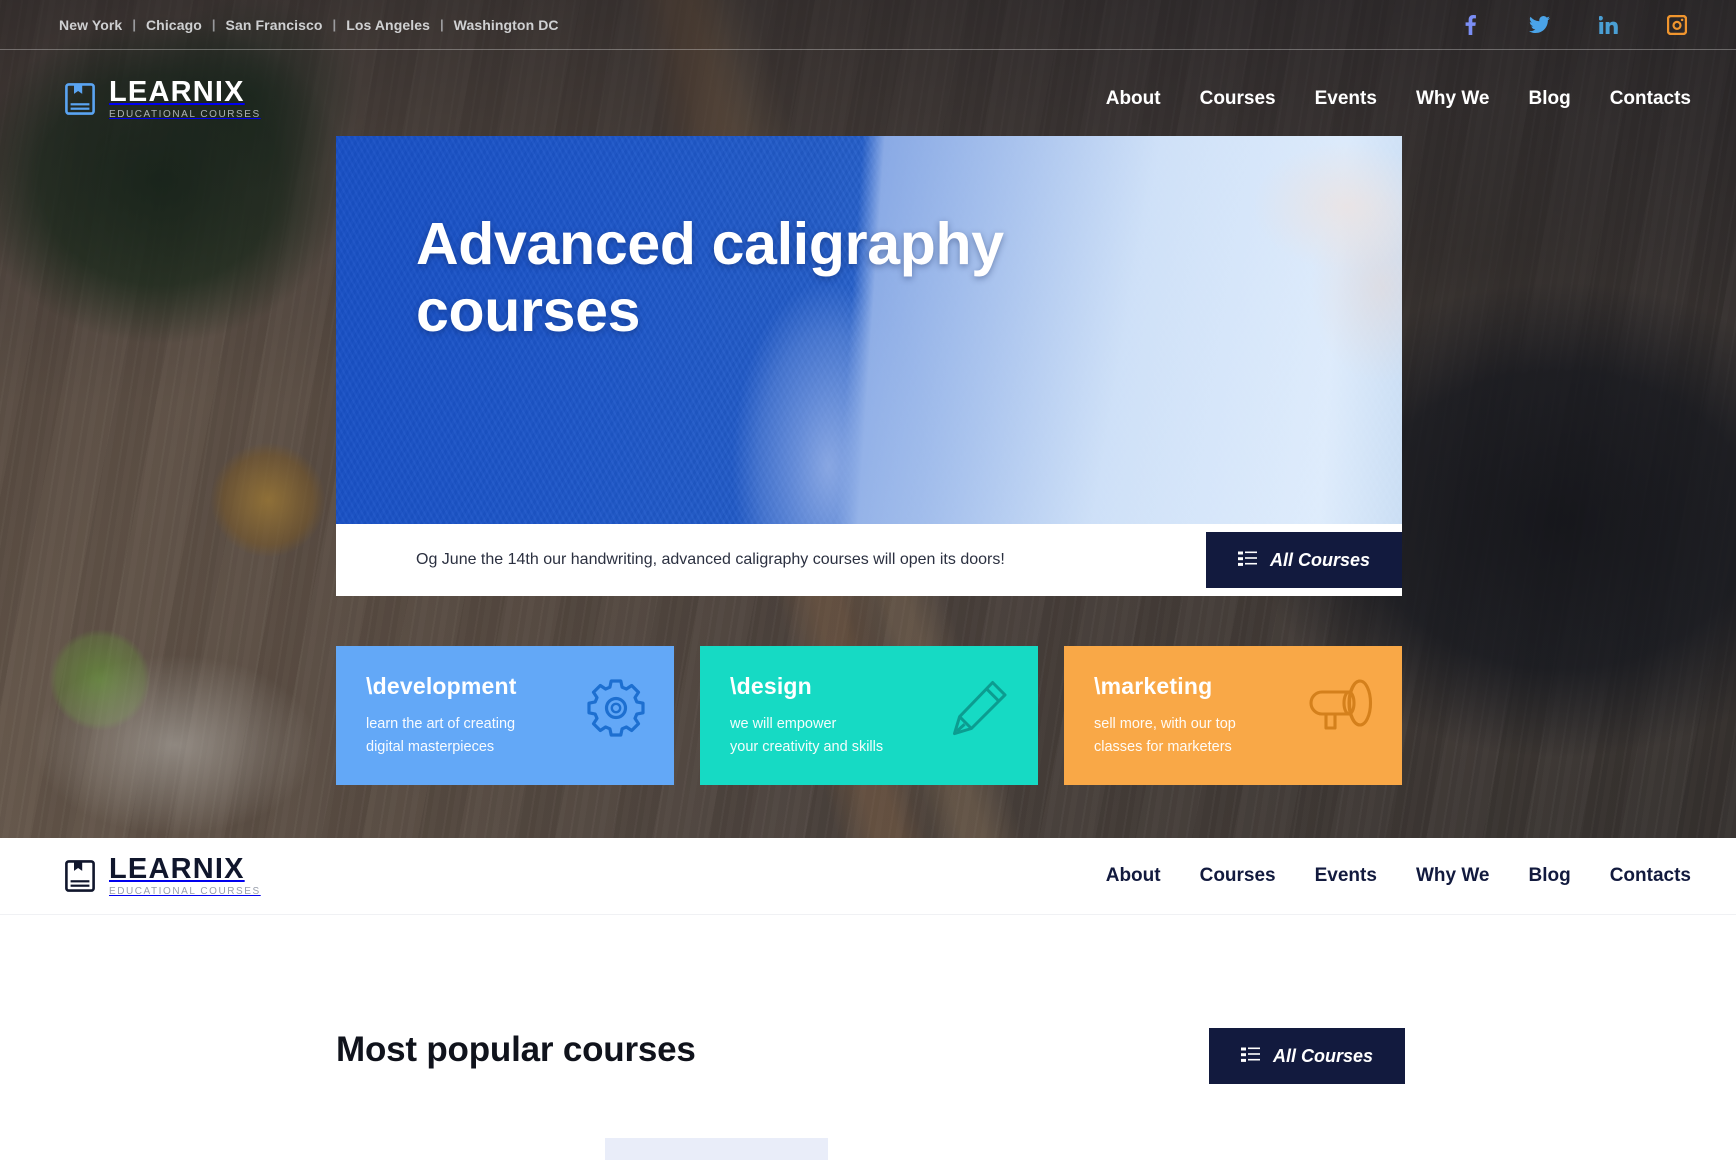 Image resolution: width=1736 pixels, height=1160 pixels. What do you see at coordinates (516, 1049) in the screenshot?
I see `page-title: Most popular courses` at bounding box center [516, 1049].